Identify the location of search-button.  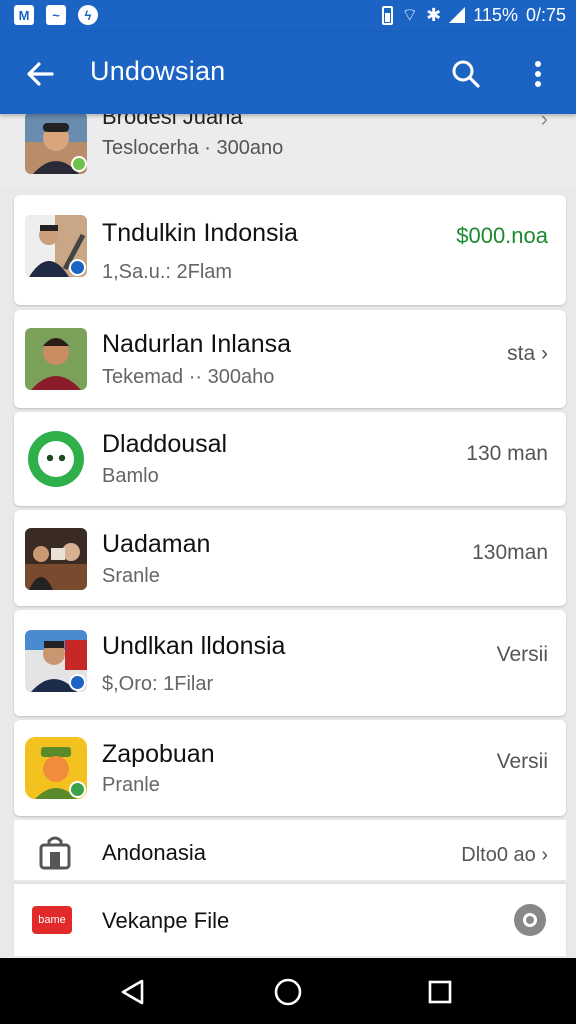
(466, 74).